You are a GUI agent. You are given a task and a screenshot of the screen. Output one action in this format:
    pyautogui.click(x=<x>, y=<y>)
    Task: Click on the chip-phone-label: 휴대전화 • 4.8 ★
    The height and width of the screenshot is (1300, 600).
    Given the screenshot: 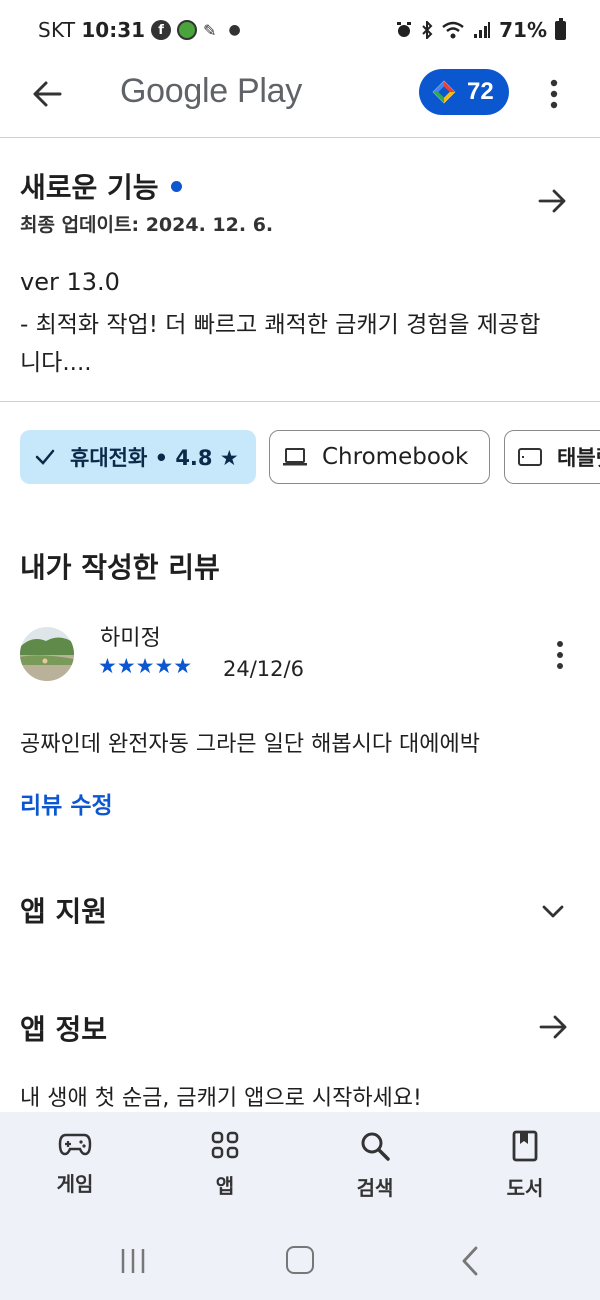 What is the action you would take?
    pyautogui.click(x=154, y=458)
    